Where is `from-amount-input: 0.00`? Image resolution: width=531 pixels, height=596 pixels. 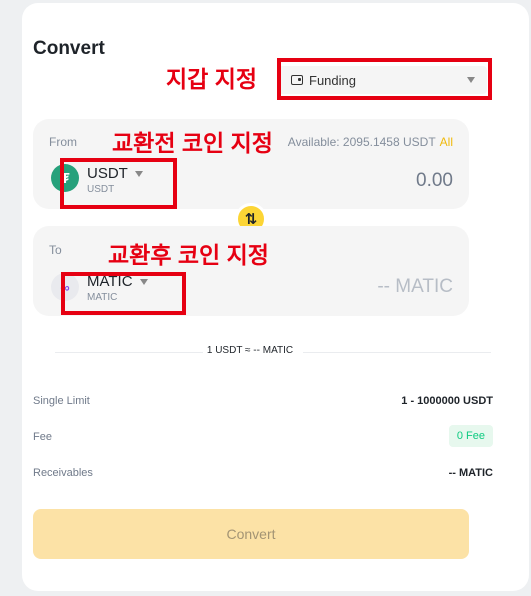 from-amount-input: 0.00 is located at coordinates (434, 181).